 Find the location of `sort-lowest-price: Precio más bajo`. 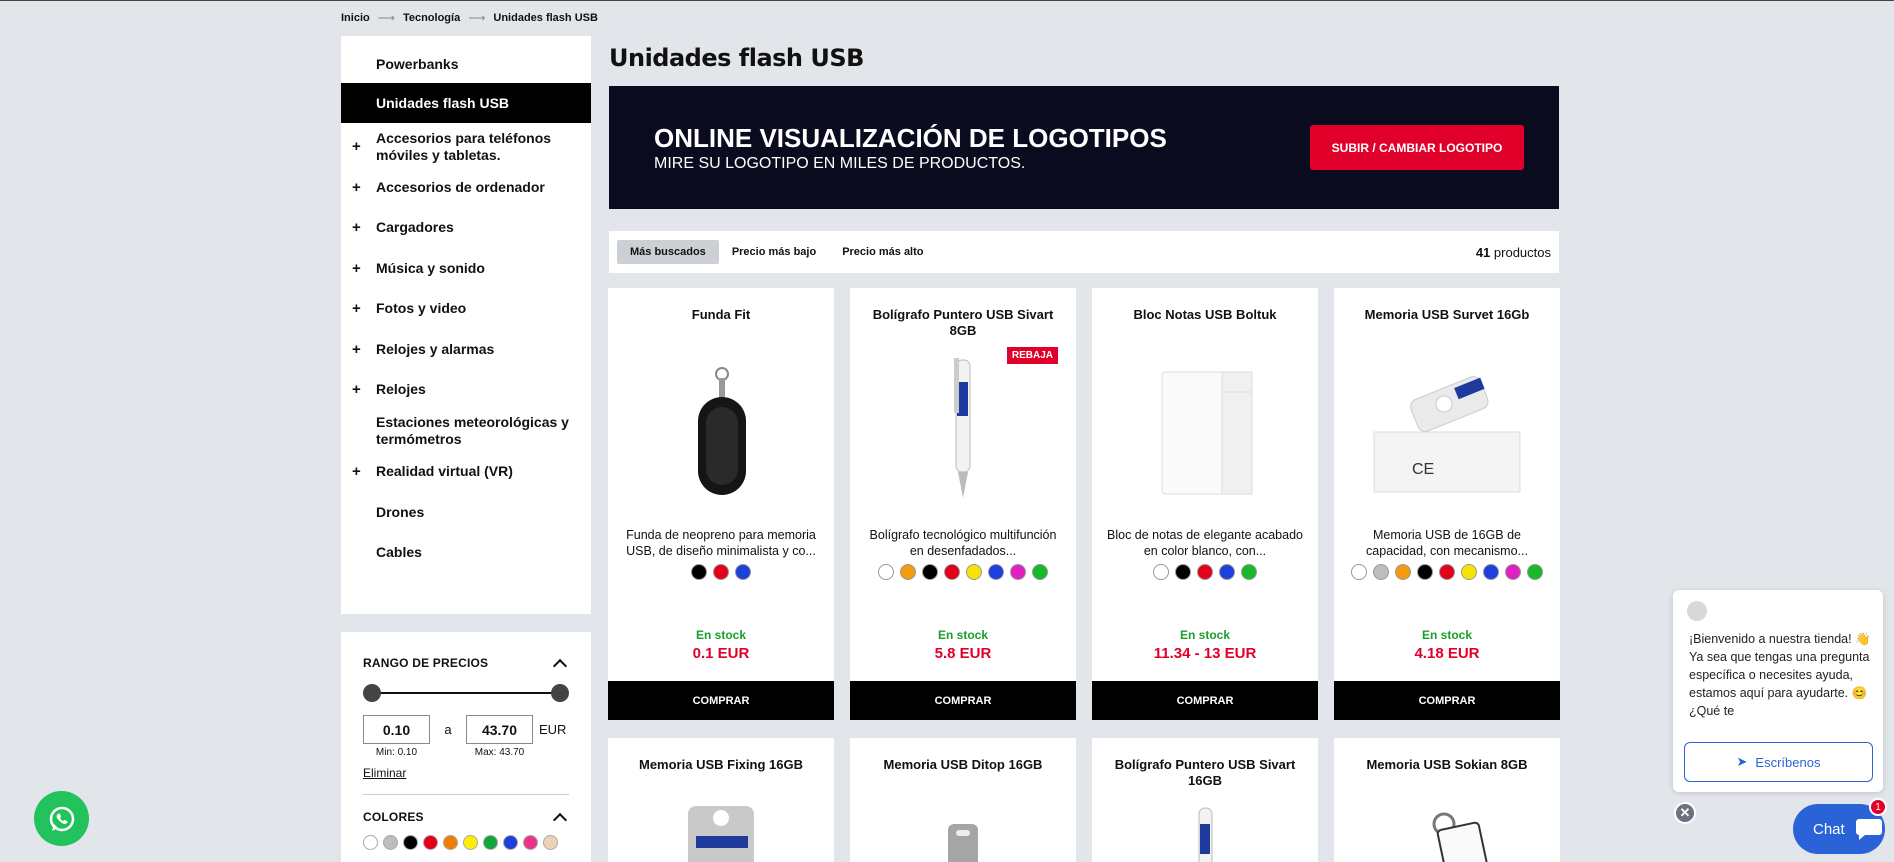

sort-lowest-price: Precio más bajo is located at coordinates (774, 252).